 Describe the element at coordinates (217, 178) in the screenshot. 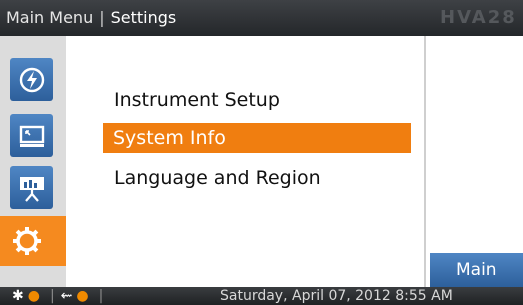

I see `menu-item-language-region: Language and Region` at that location.